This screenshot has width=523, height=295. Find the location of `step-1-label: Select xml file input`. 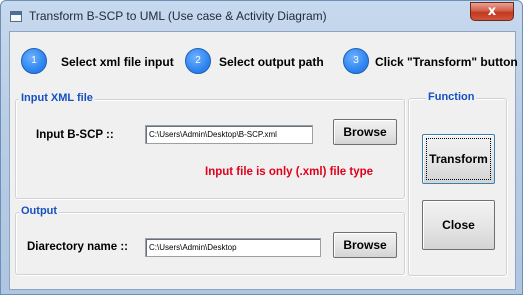

step-1-label: Select xml file input is located at coordinates (117, 62).